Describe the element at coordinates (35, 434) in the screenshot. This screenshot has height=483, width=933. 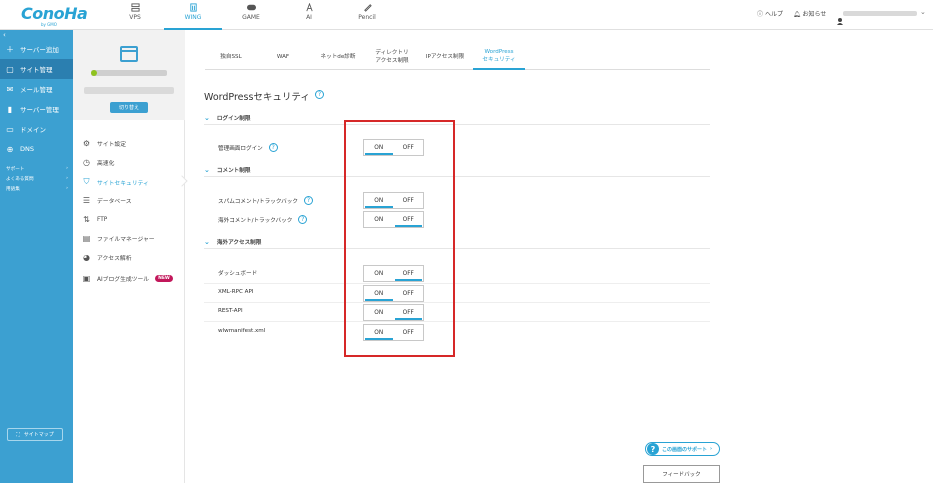
I see `sitemap-button: ⛶ サイトマップ` at that location.